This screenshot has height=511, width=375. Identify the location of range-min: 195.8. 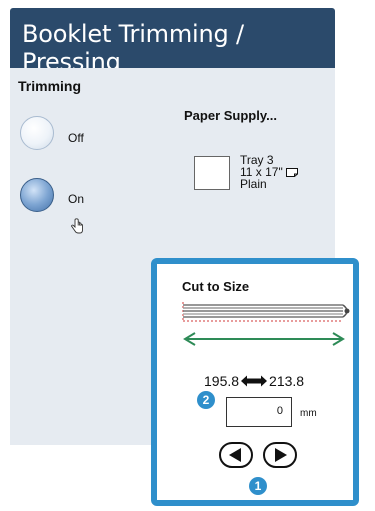
(222, 381).